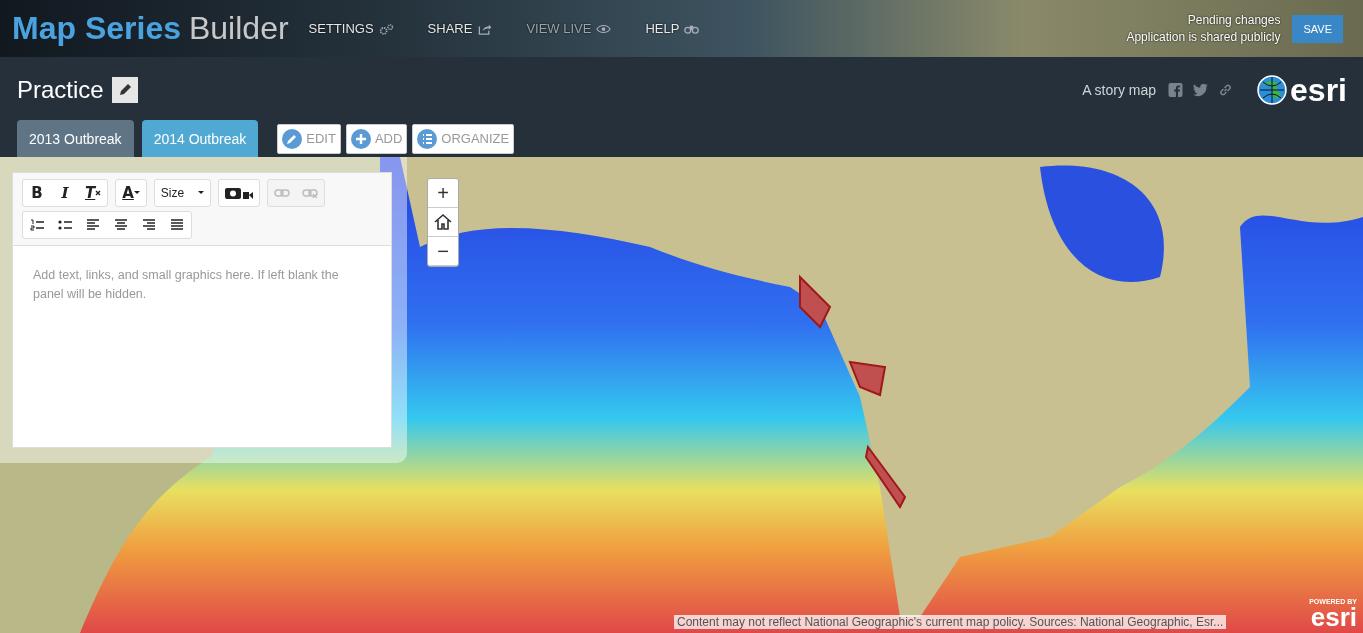 Image resolution: width=1363 pixels, height=633 pixels. What do you see at coordinates (60, 89) in the screenshot?
I see `story-title: Practice` at bounding box center [60, 89].